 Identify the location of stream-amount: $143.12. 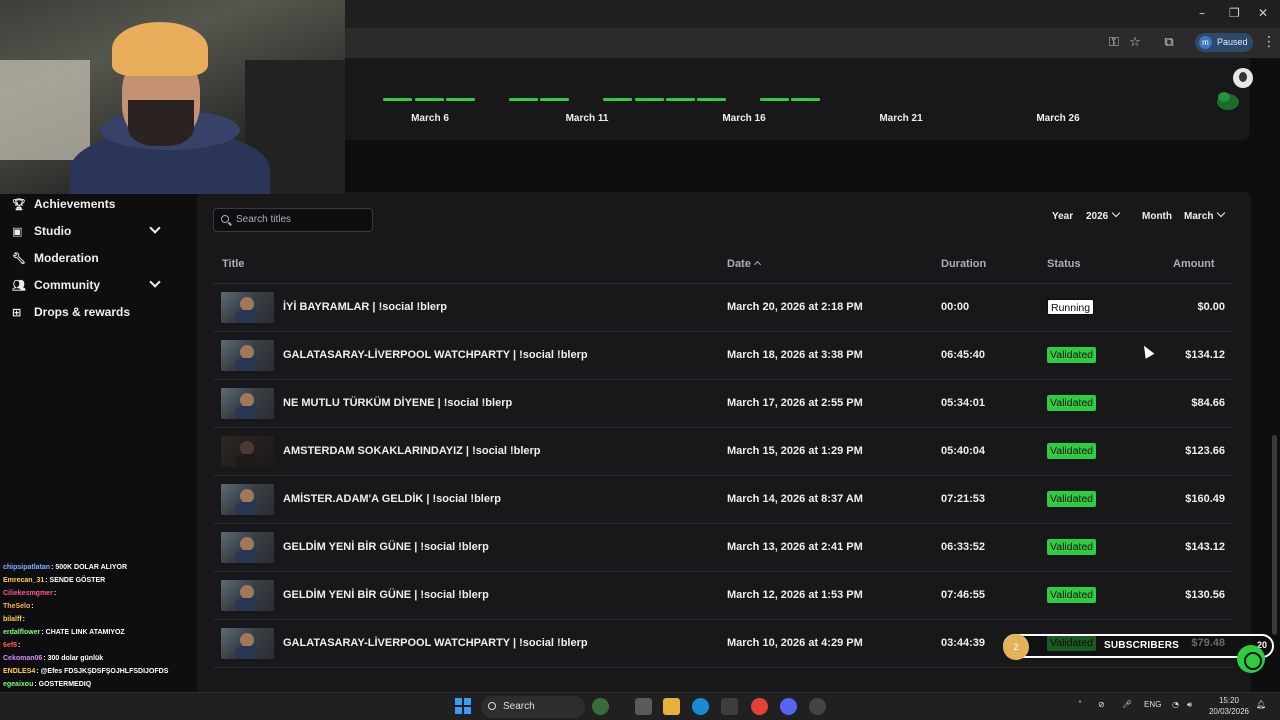
(1205, 547).